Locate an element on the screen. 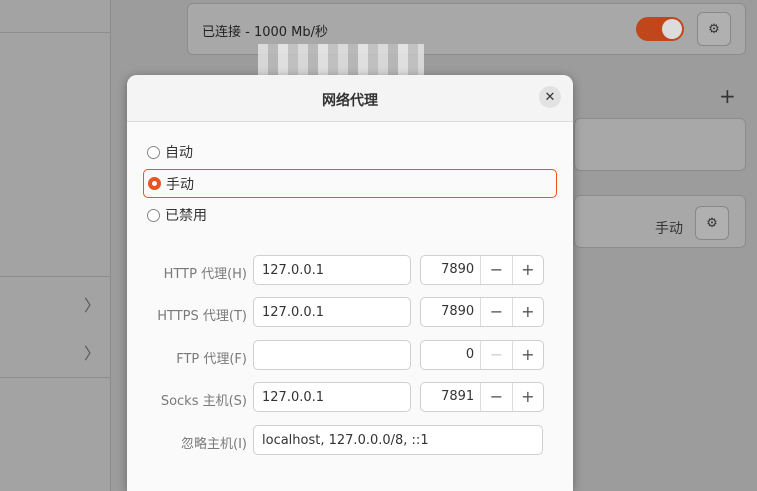 The width and height of the screenshot is (757, 491). port-value: 0 is located at coordinates (450, 355).